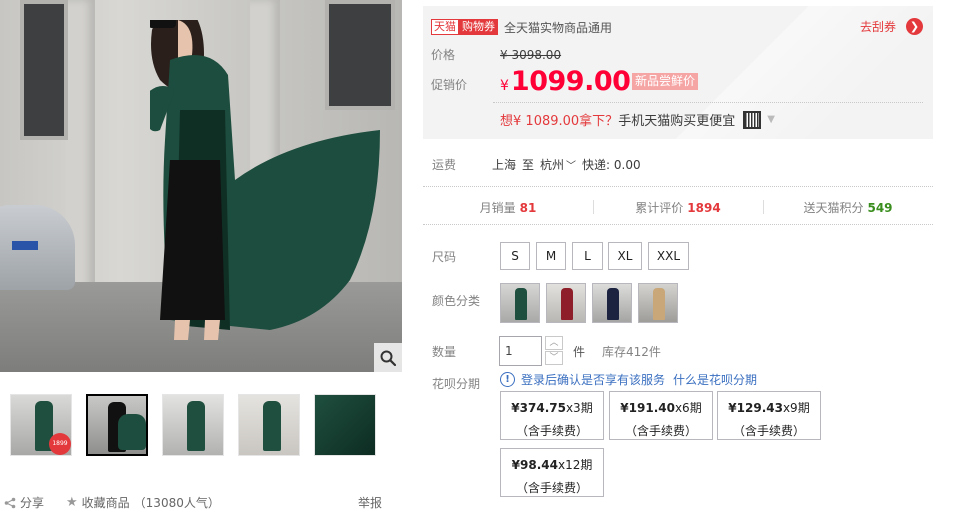  I want to click on installment-periods: x12期, so click(575, 465).